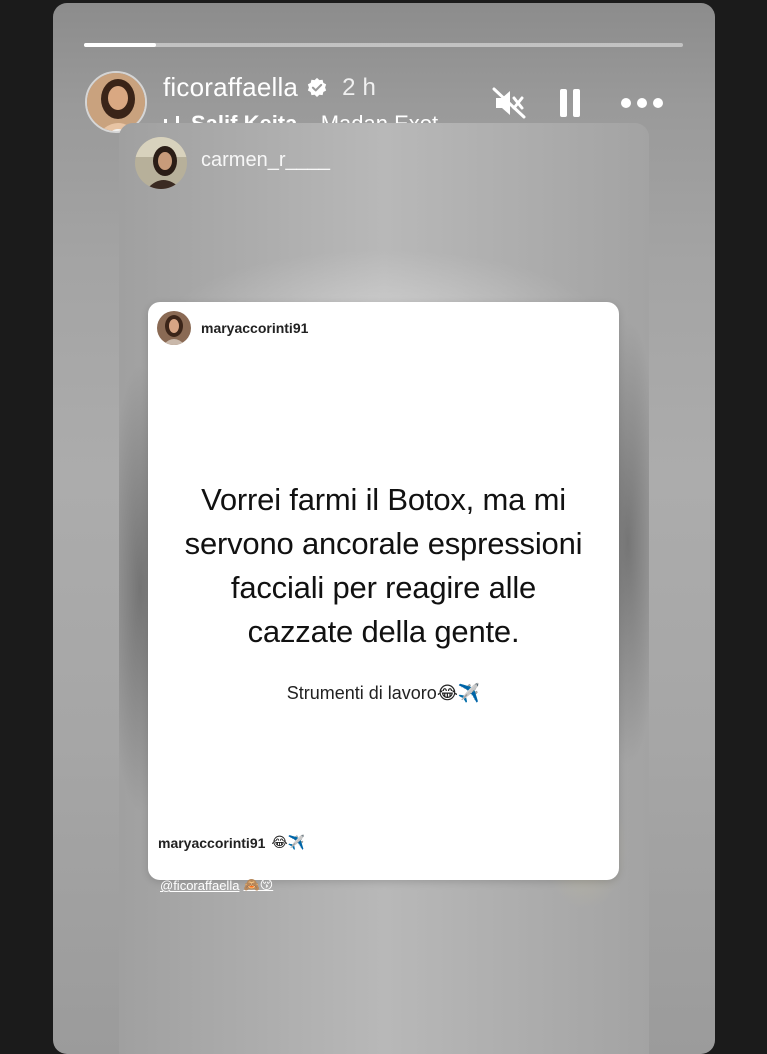  I want to click on caption-emoji: 😂✈️, so click(458, 693).